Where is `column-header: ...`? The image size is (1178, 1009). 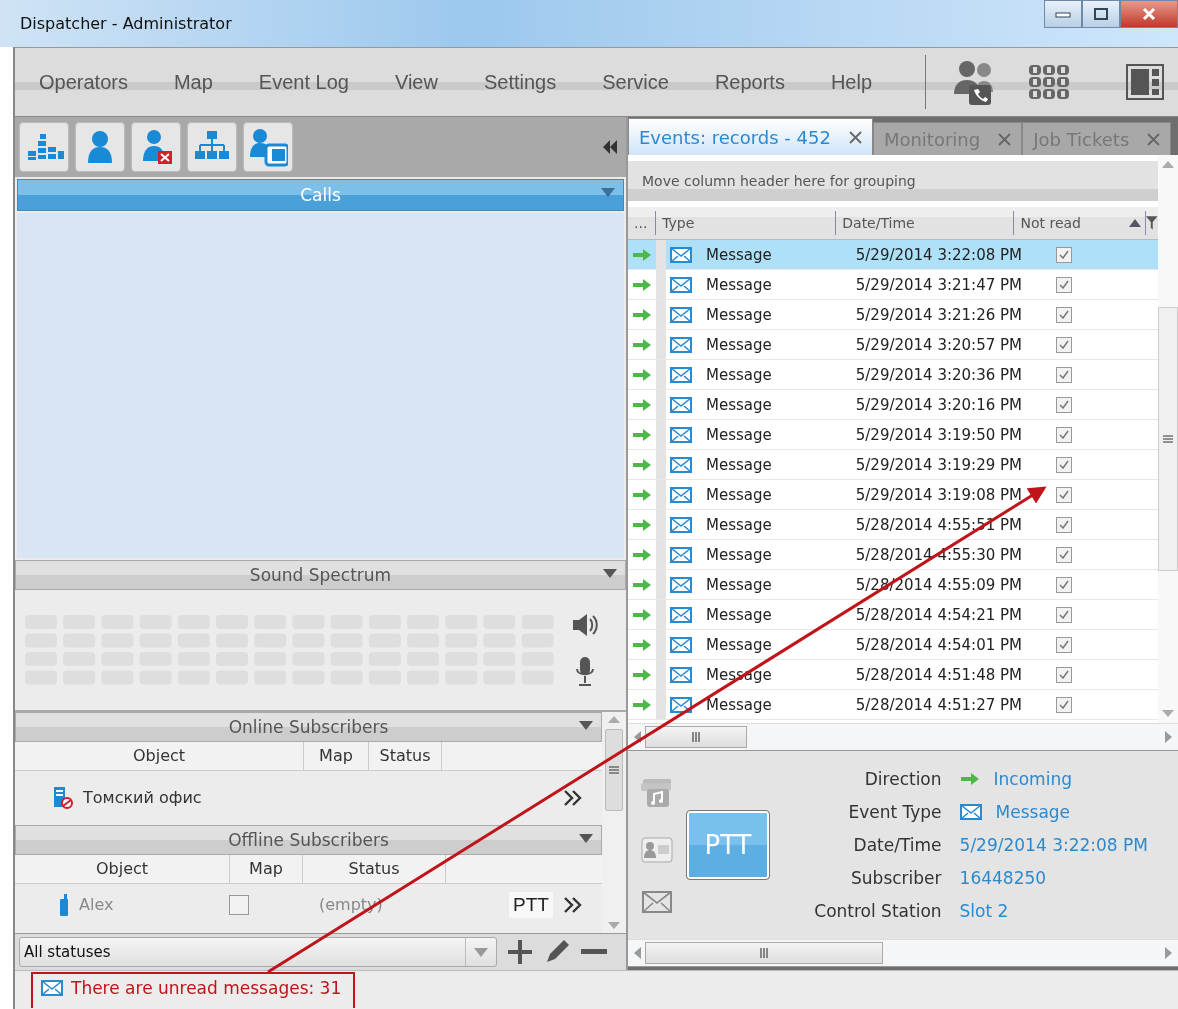
column-header: ... is located at coordinates (642, 223).